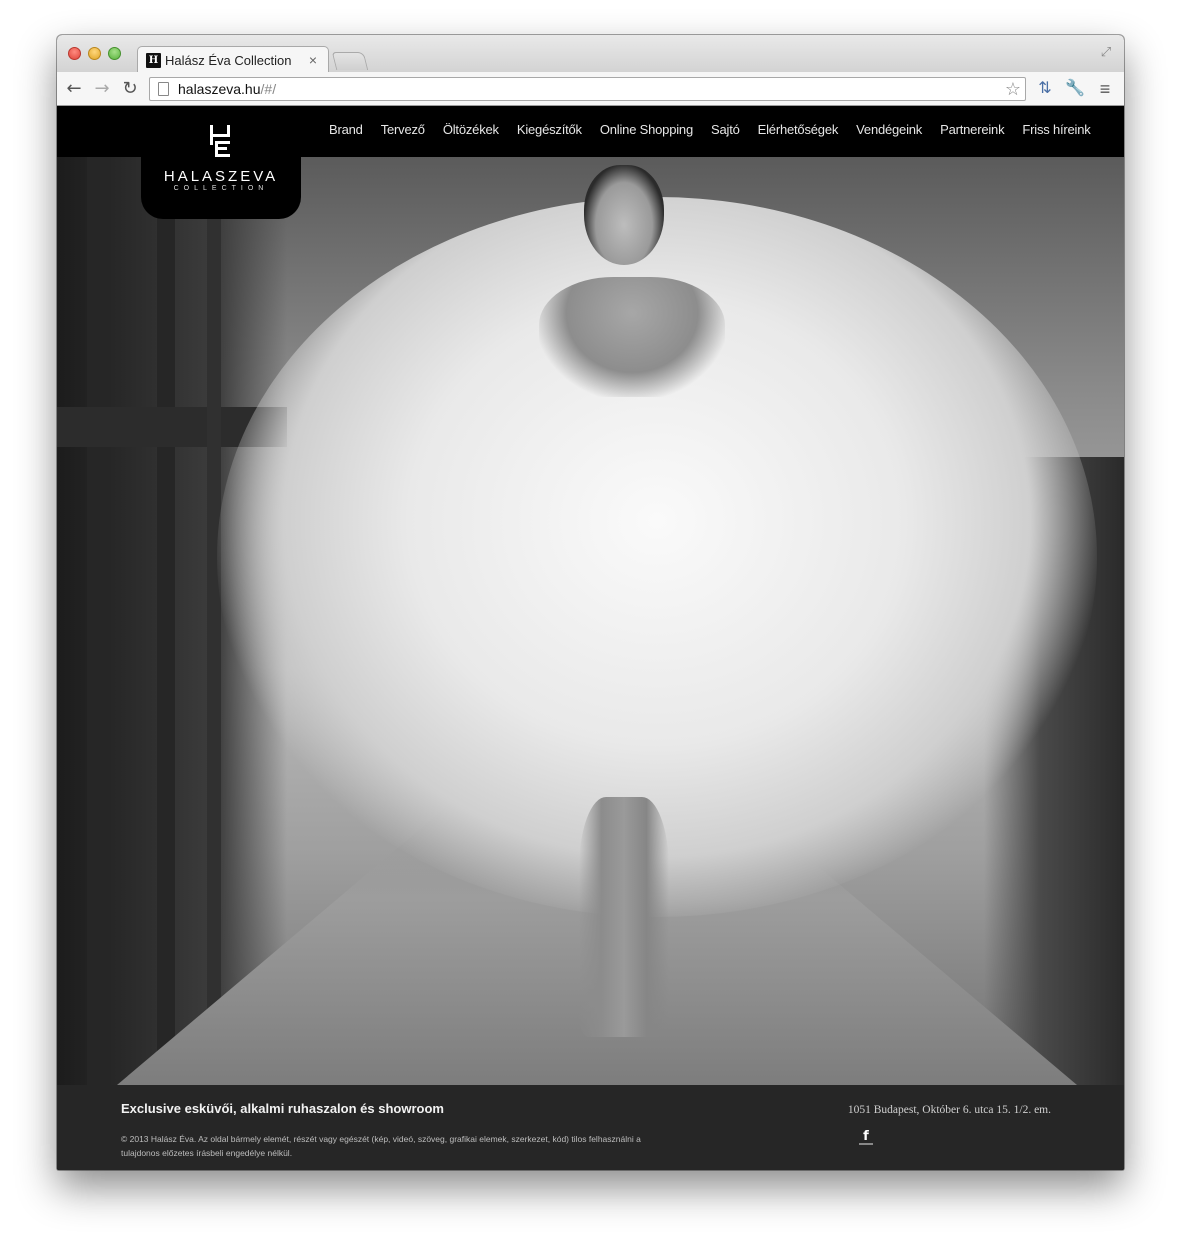 This screenshot has width=1181, height=1249. What do you see at coordinates (313, 60) in the screenshot?
I see `tab-close-icon: ×` at bounding box center [313, 60].